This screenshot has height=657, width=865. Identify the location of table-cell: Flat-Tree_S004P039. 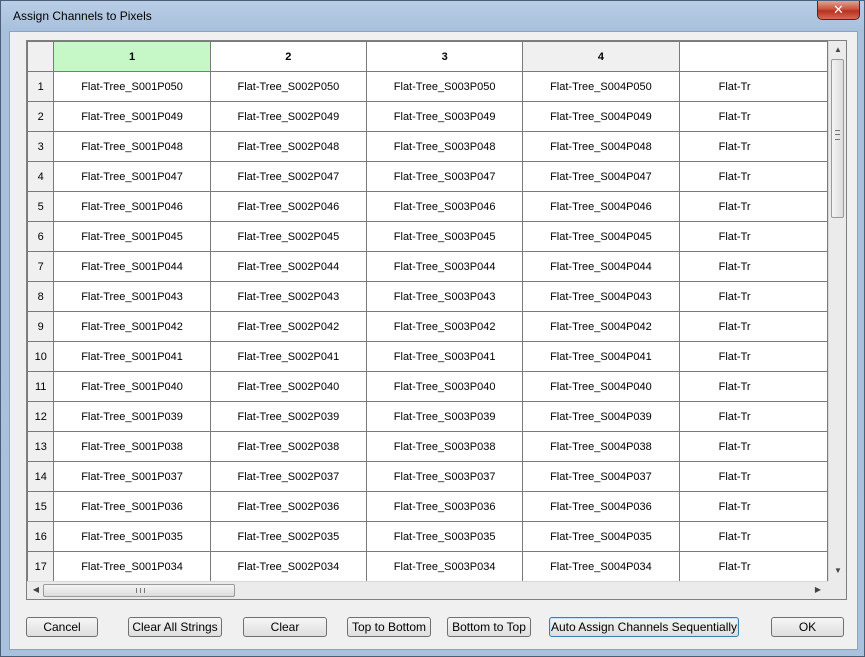
(601, 416).